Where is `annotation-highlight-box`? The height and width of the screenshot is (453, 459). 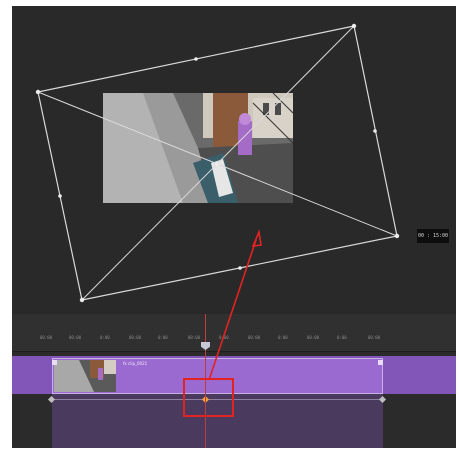
annotation-highlight-box is located at coordinates (208, 397).